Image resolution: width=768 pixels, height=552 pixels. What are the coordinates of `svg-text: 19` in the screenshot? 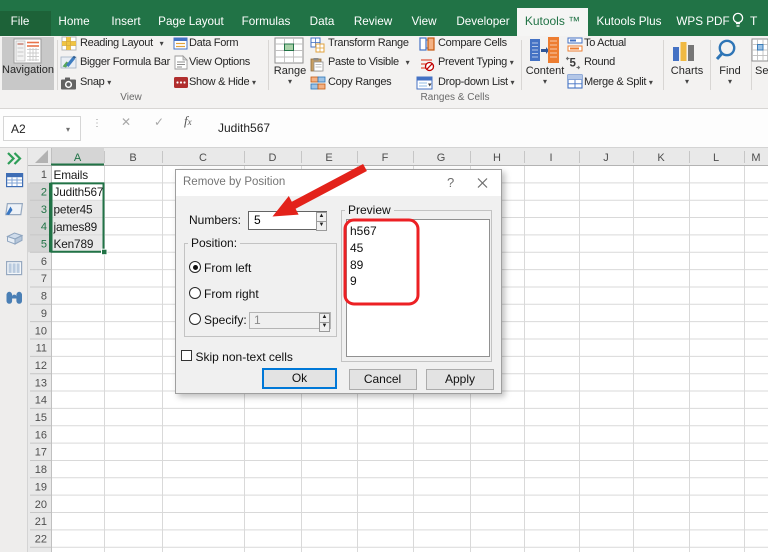 It's located at (41, 487).